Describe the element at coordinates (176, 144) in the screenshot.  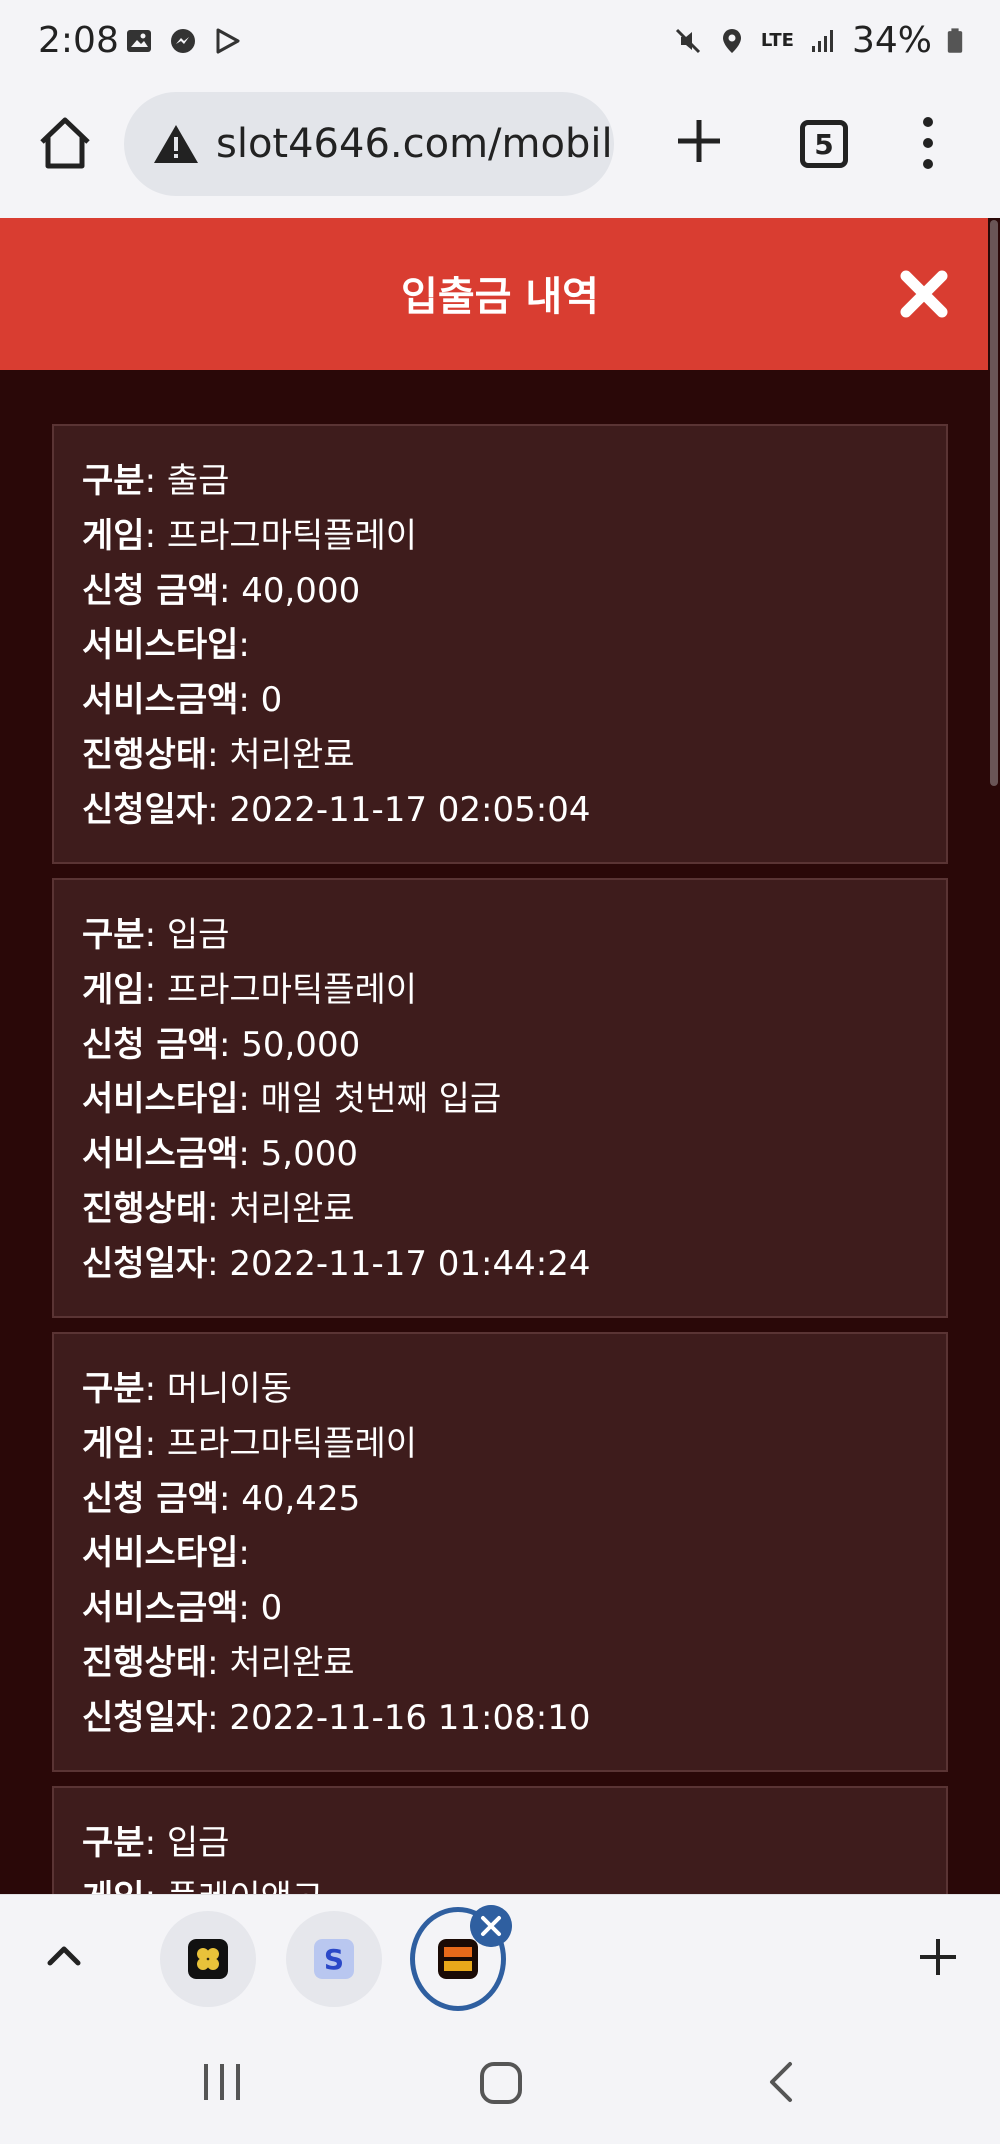
I see `warning-icon` at that location.